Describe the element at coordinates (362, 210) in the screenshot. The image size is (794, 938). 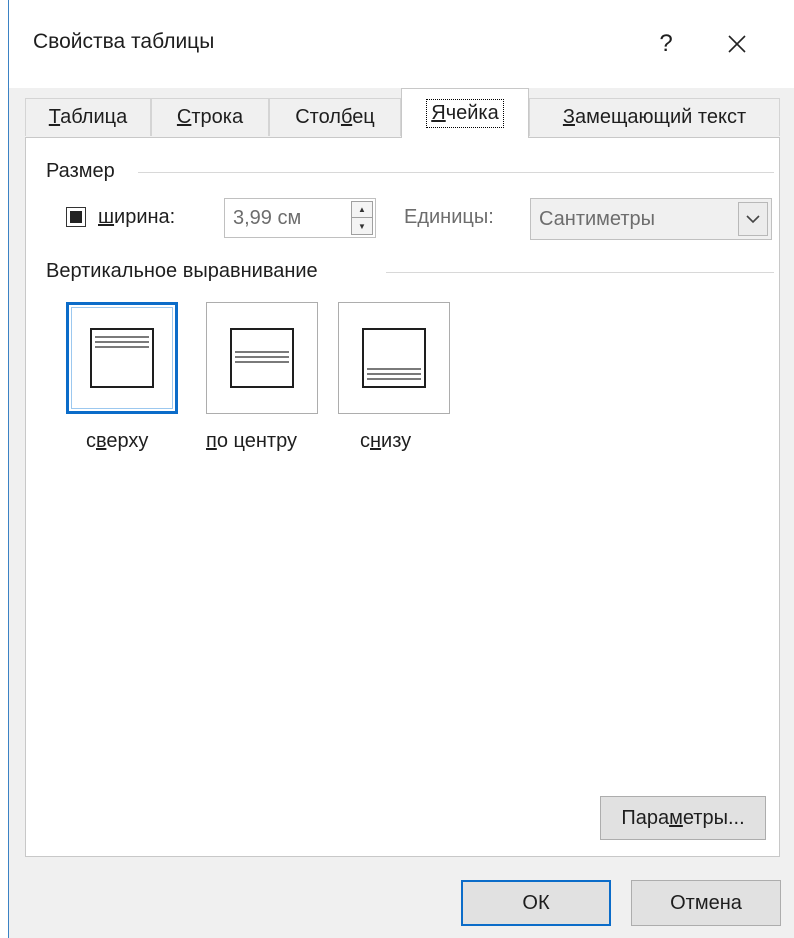
I see `spin-up-icon: ▲` at that location.